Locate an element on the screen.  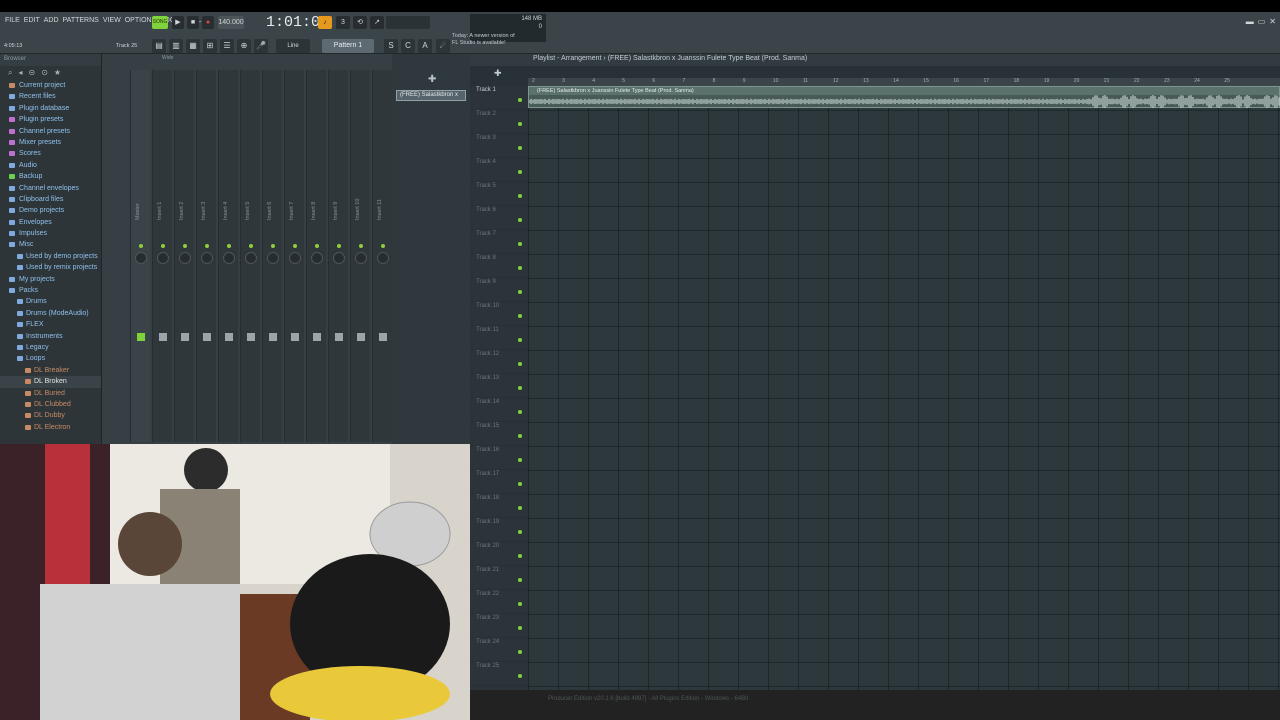
track-header: Track 20 is located at coordinates (499, 554).